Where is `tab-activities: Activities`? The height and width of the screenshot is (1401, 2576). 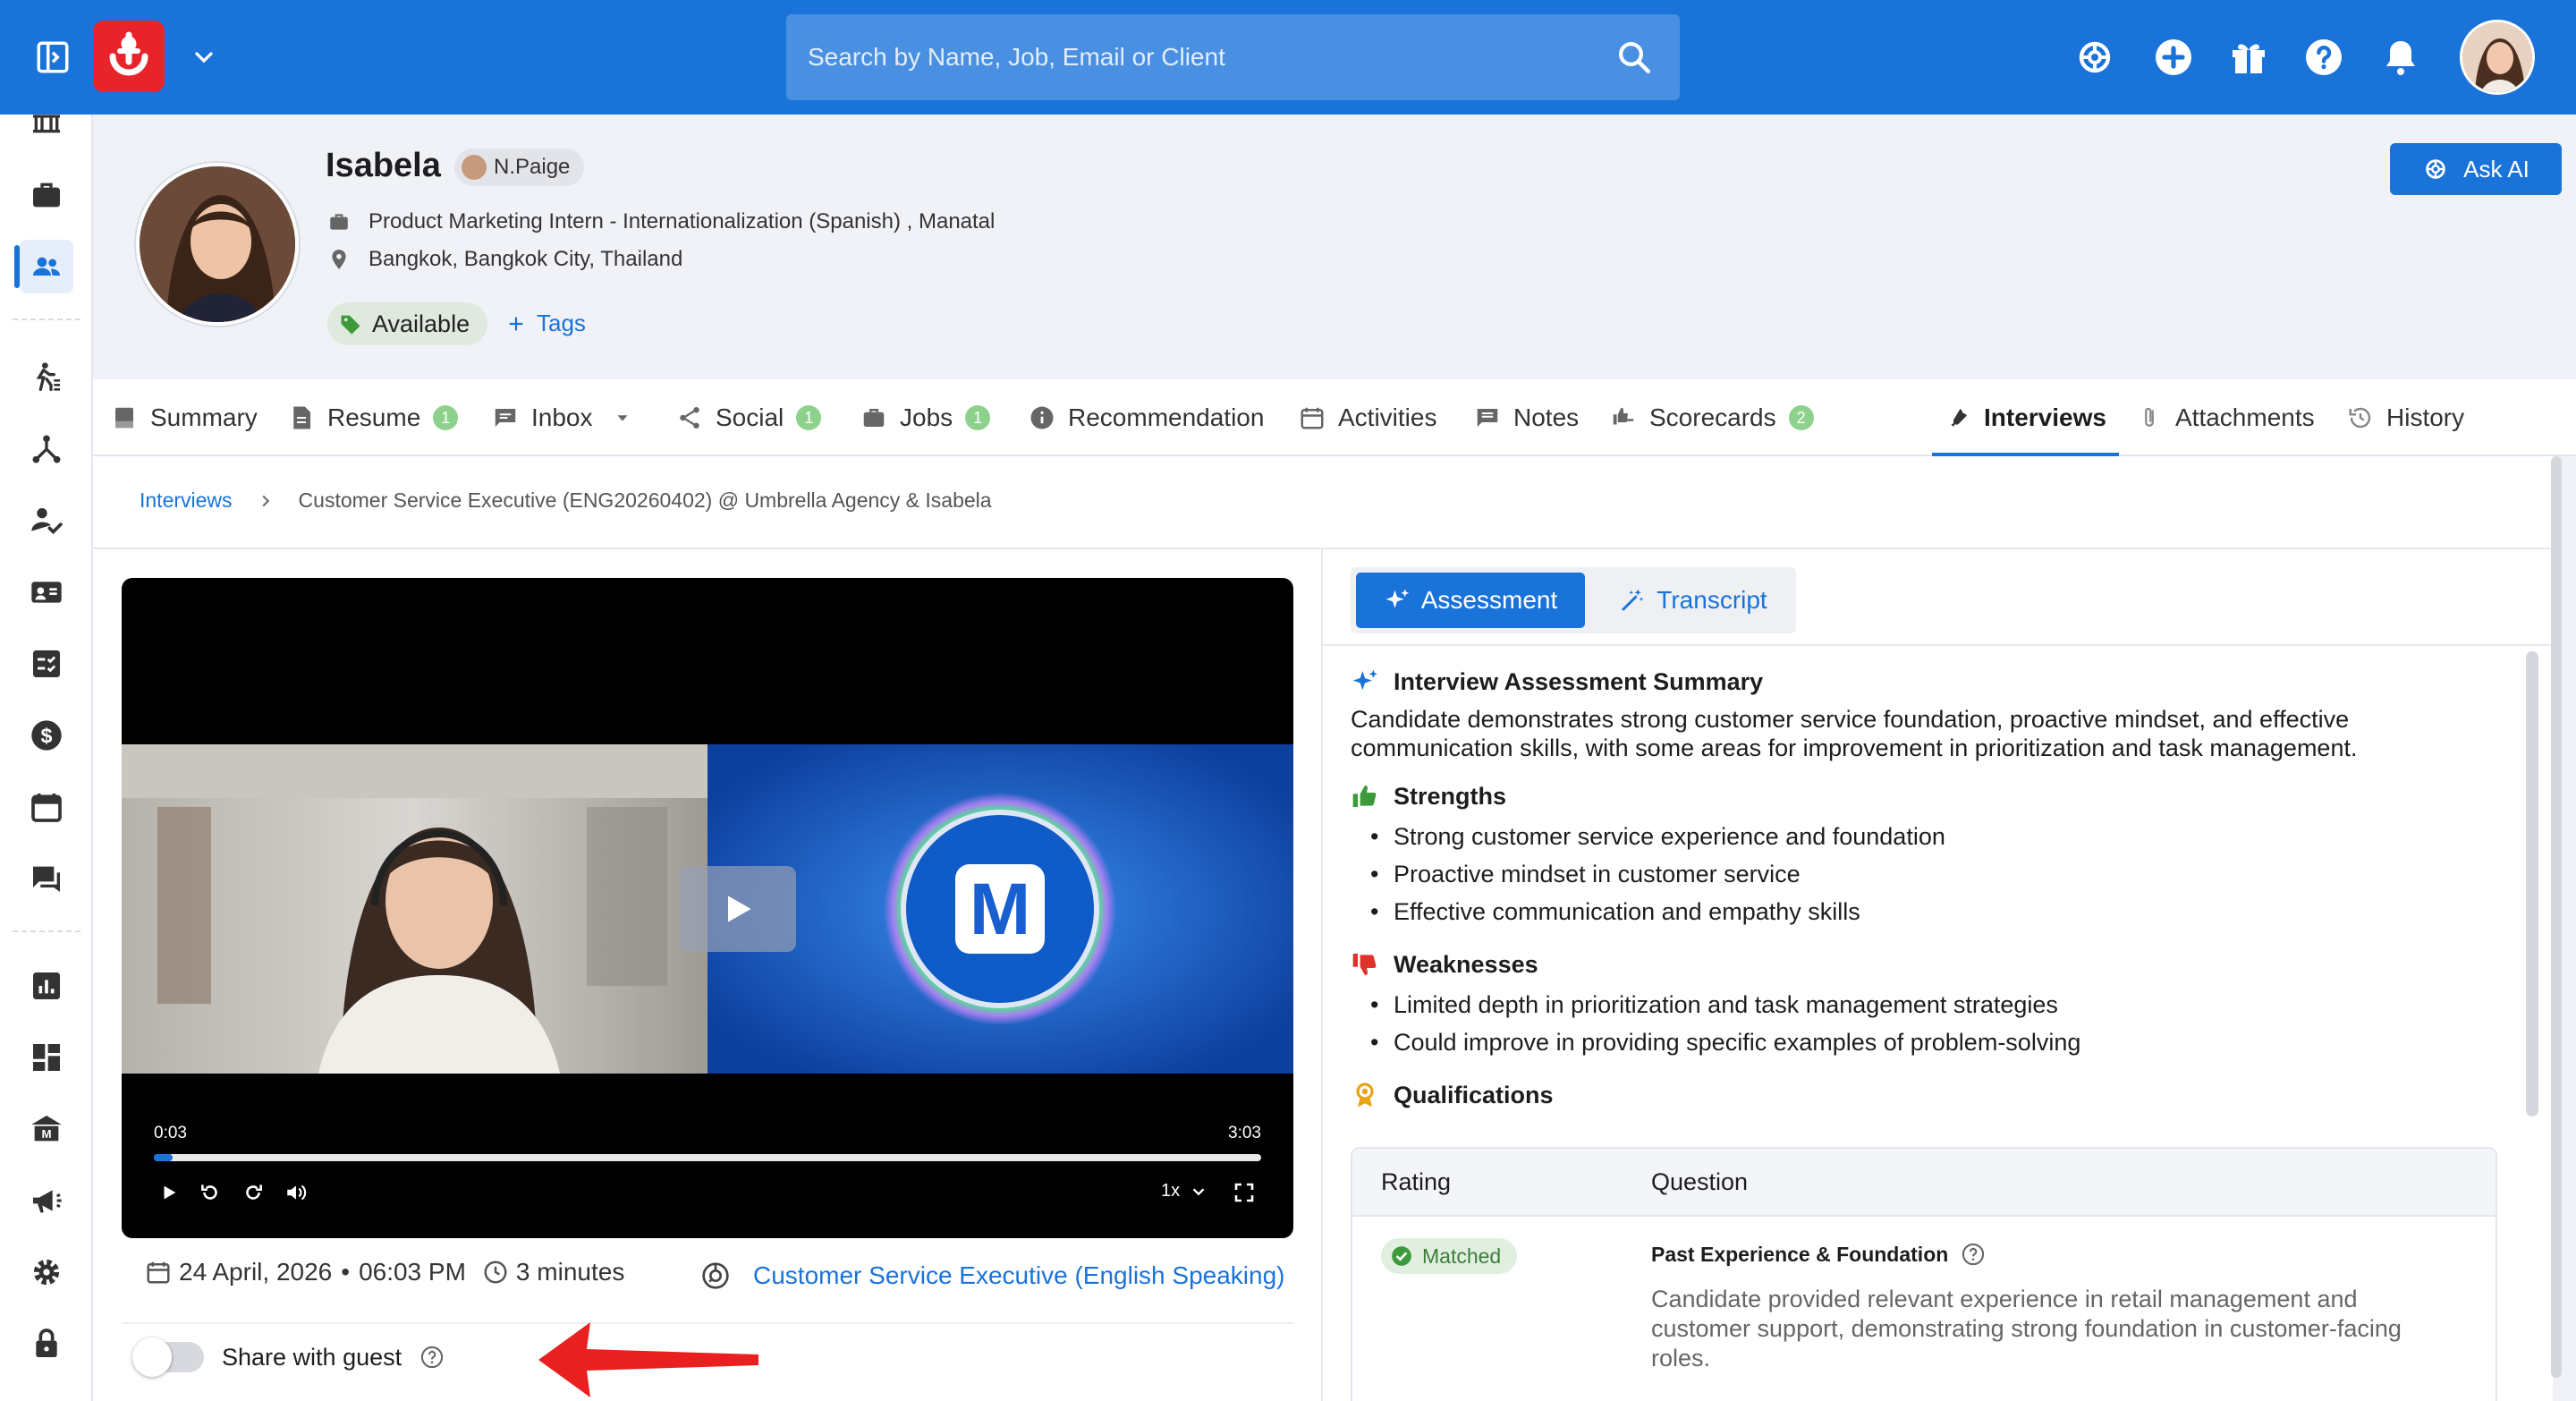 tab-activities: Activities is located at coordinates (1367, 417).